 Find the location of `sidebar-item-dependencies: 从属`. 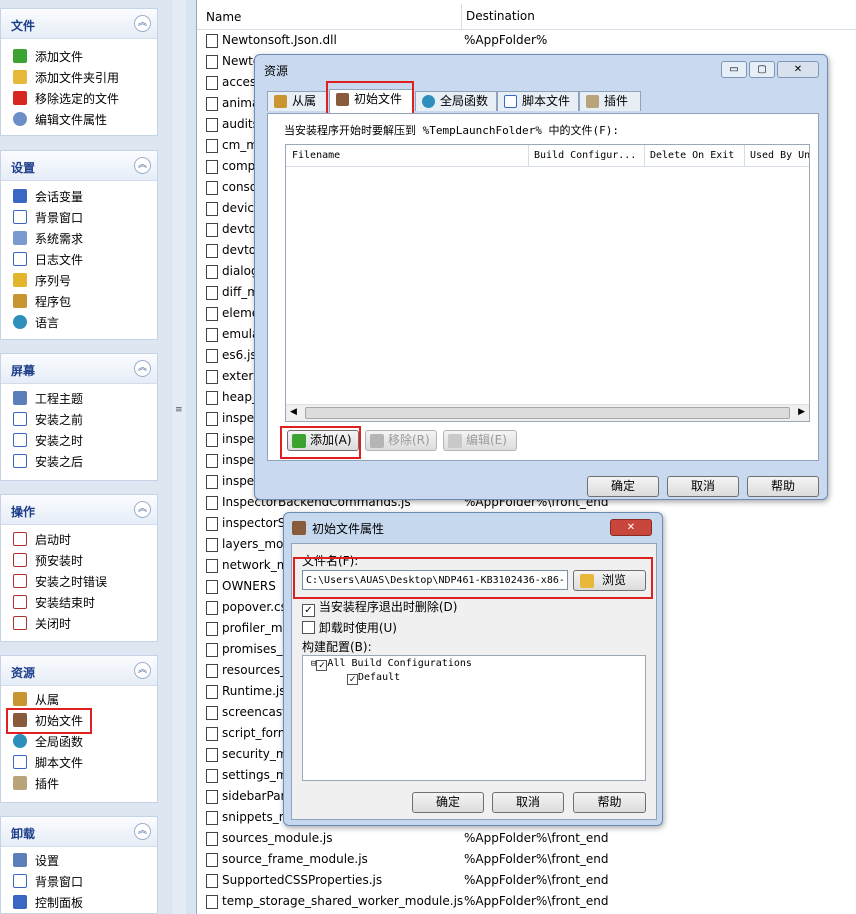

sidebar-item-dependencies: 从属 is located at coordinates (36, 700).